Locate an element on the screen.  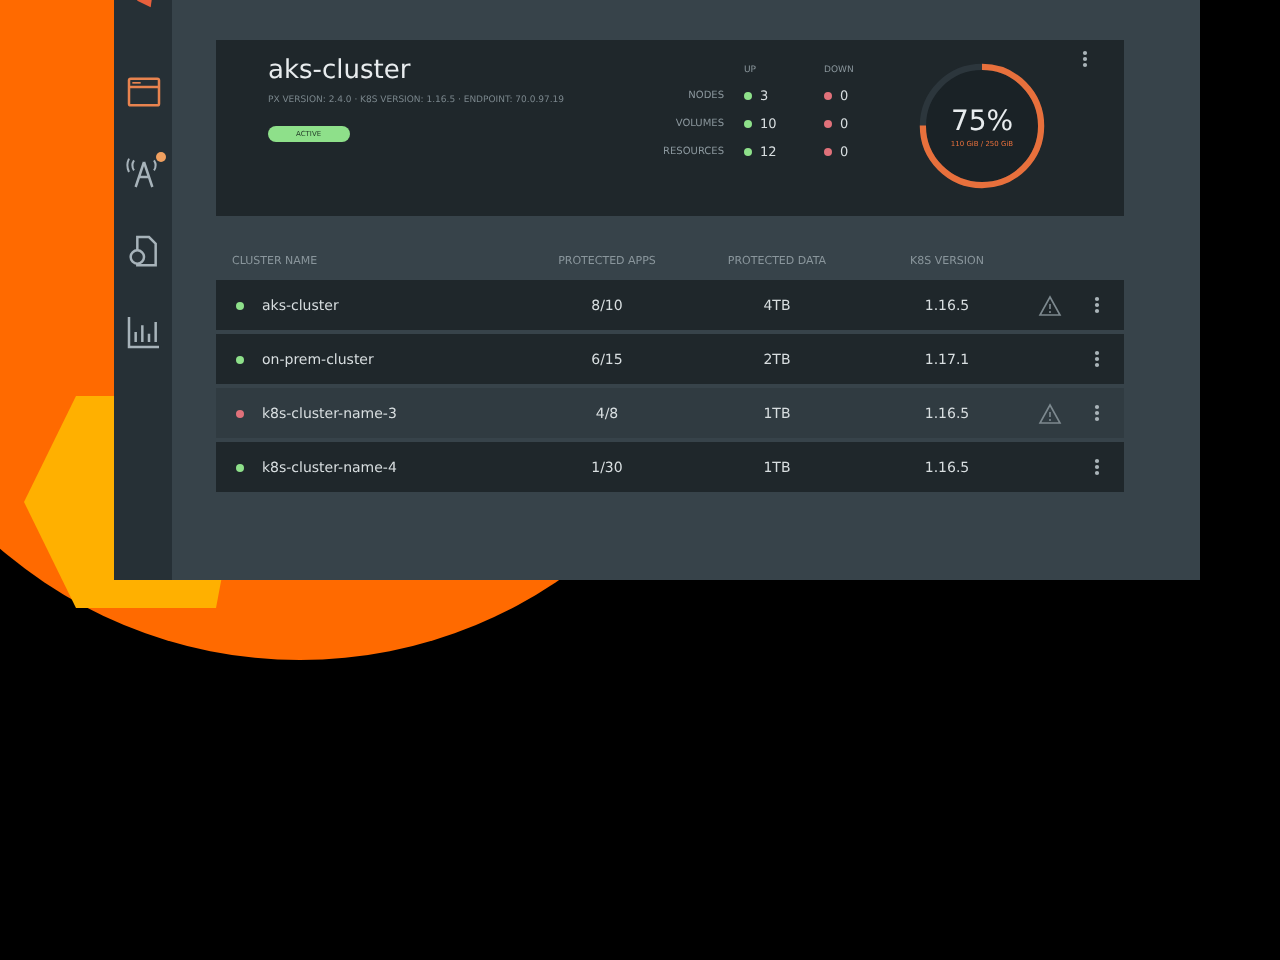
bar-chart-icon is located at coordinates (143, 332).